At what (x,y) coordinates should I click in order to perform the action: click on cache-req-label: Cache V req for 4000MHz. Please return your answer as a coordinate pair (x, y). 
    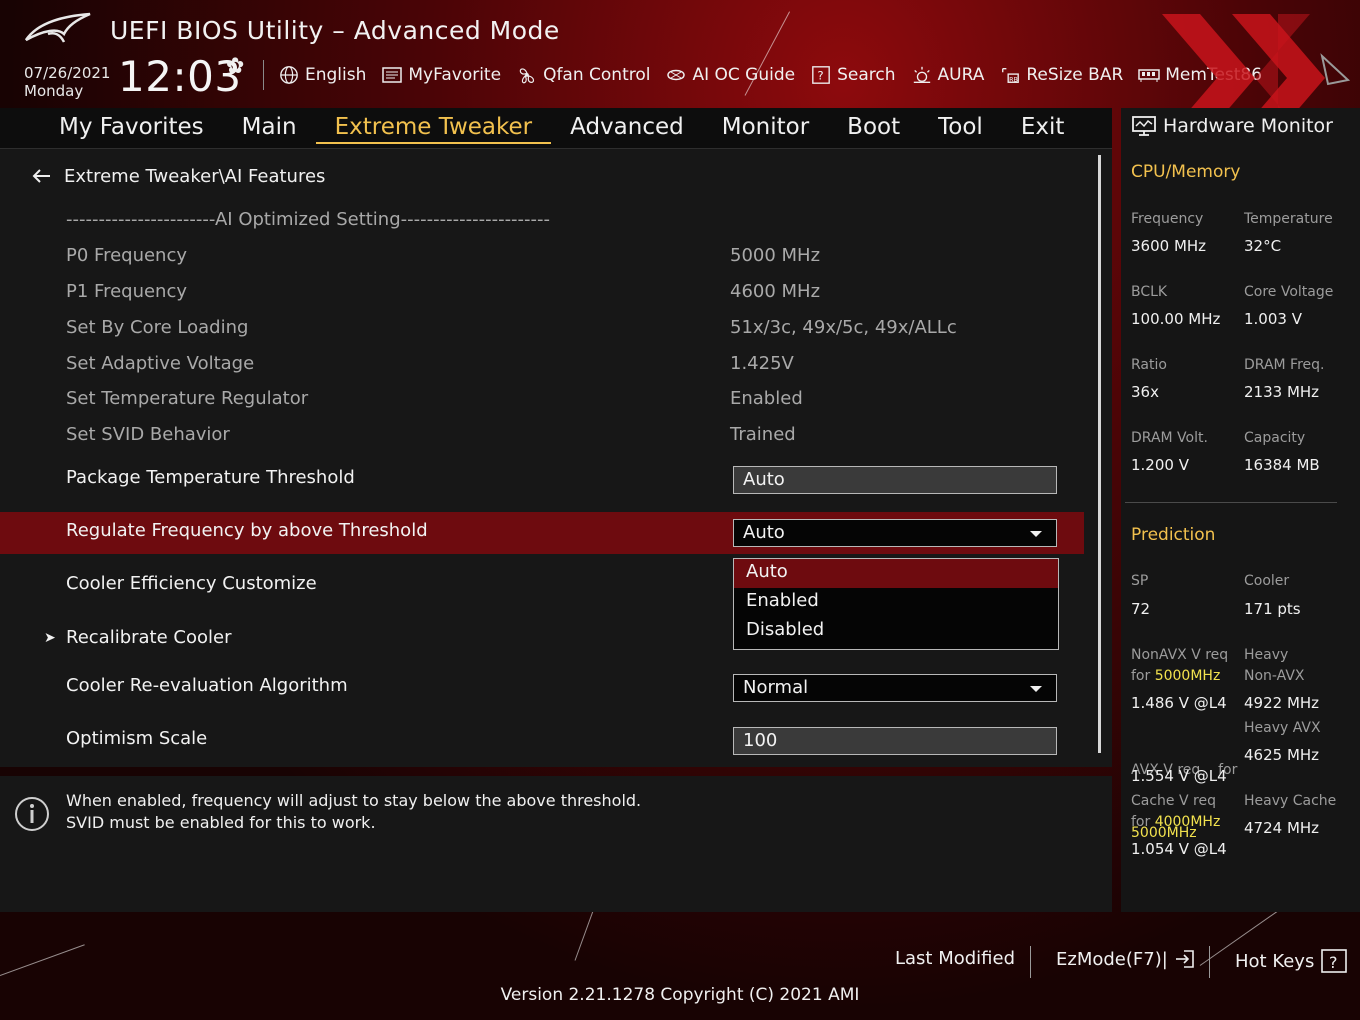
    Looking at the image, I should click on (1175, 812).